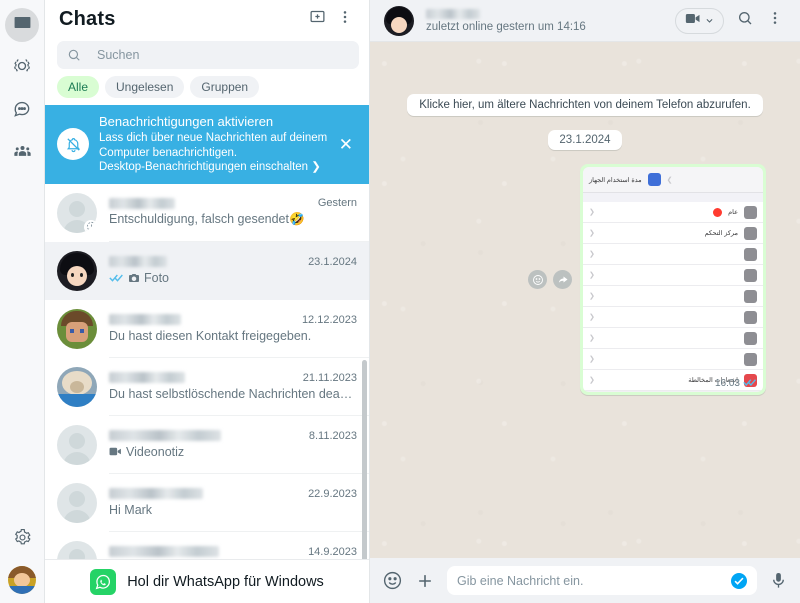  I want to click on video-call-button, so click(699, 20).